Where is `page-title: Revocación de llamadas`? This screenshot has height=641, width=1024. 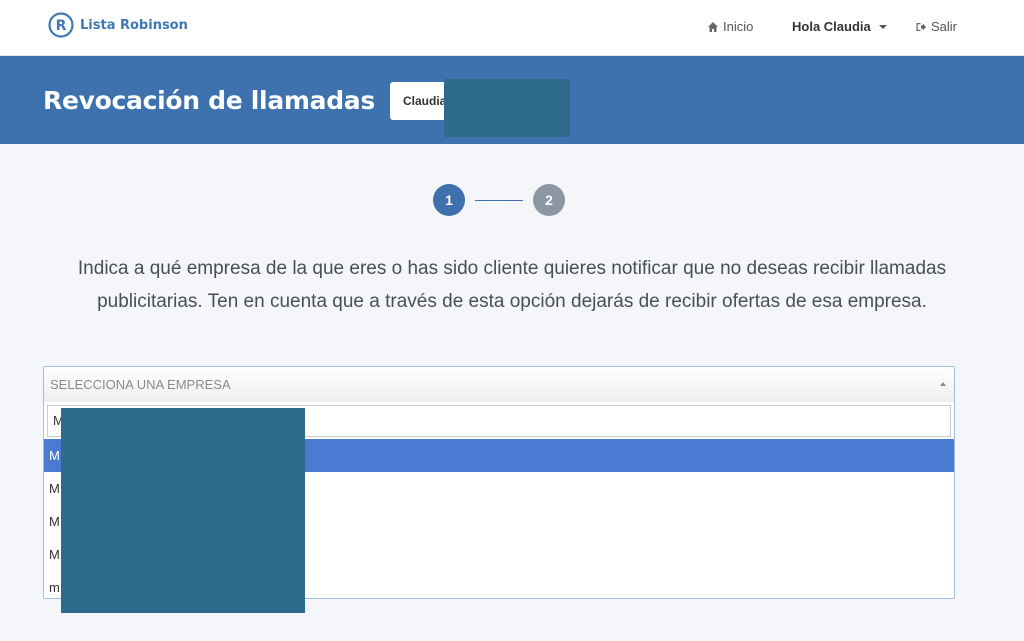 page-title: Revocación de llamadas is located at coordinates (209, 100).